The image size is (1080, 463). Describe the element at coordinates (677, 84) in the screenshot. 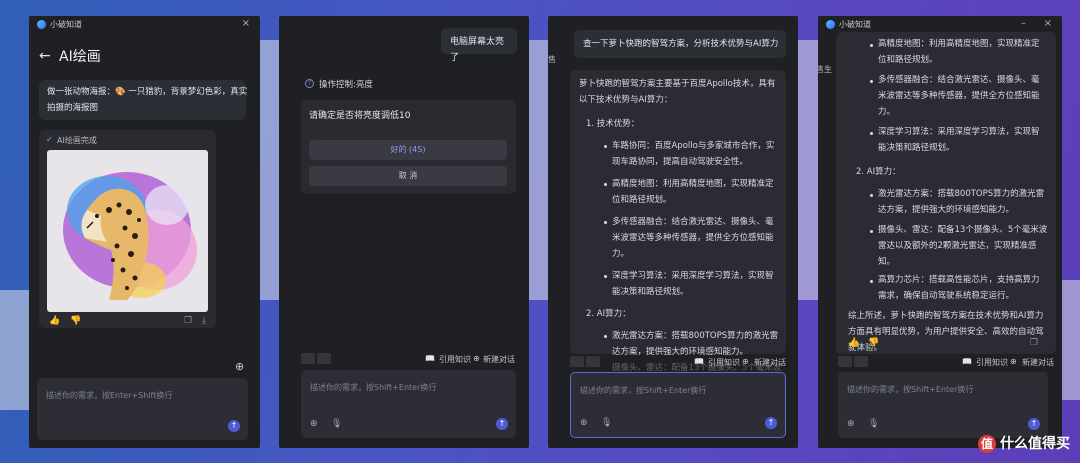

I see `reply-line: 萝卜快跑的智驾方案主要基于百度Apollo技术，具有` at that location.